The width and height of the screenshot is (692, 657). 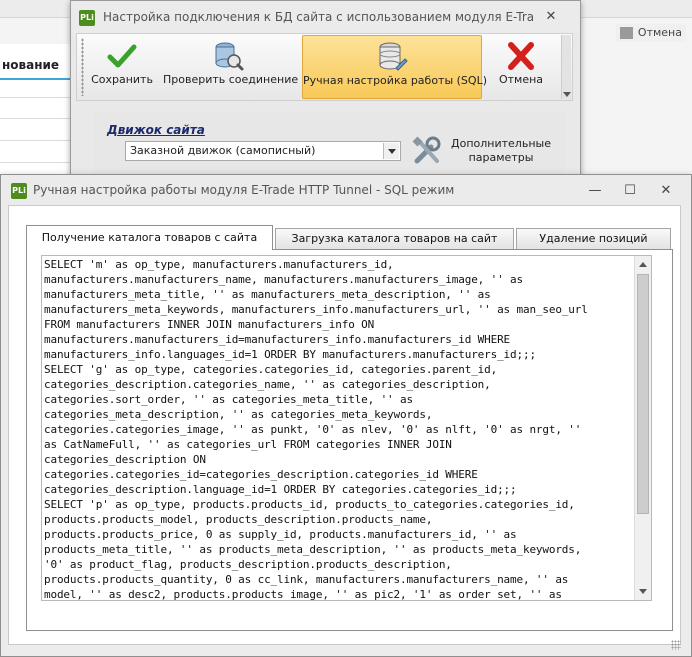 I want to click on site-engine-select: Заказной движок (самописный), so click(x=263, y=151).